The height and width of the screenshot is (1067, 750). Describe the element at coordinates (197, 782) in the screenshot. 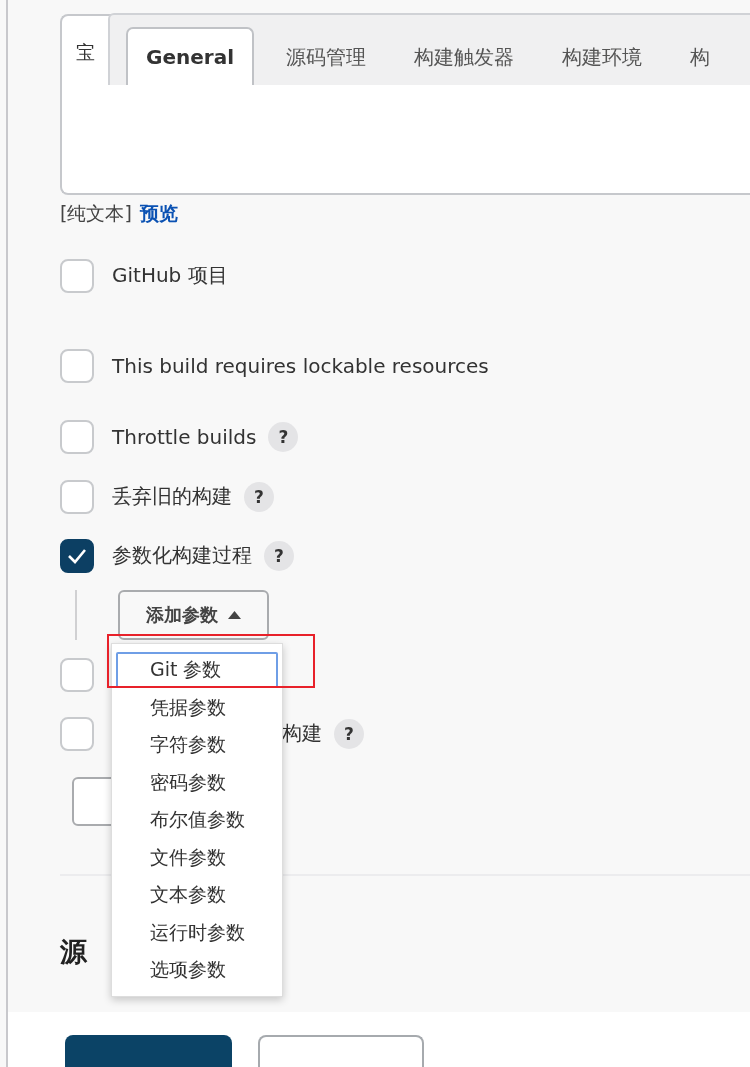

I see `menu-item: 密码参数` at that location.